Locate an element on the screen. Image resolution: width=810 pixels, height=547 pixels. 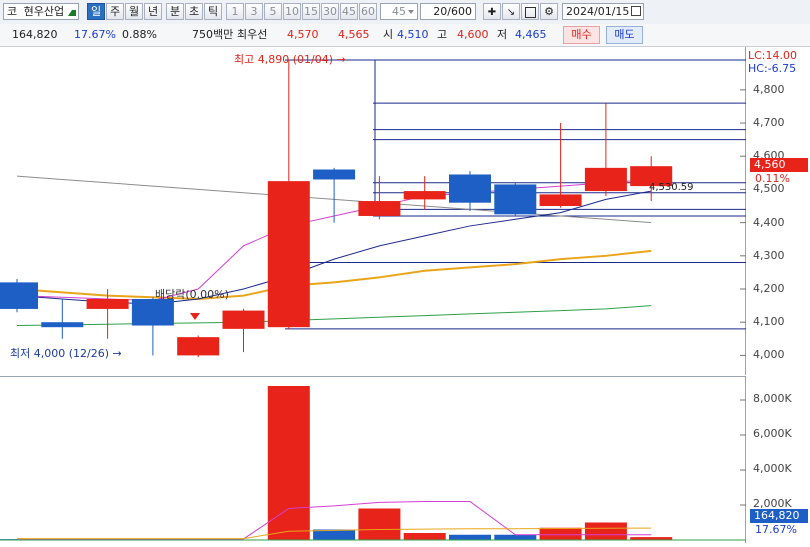
period-year-button: 년 is located at coordinates (153, 11).